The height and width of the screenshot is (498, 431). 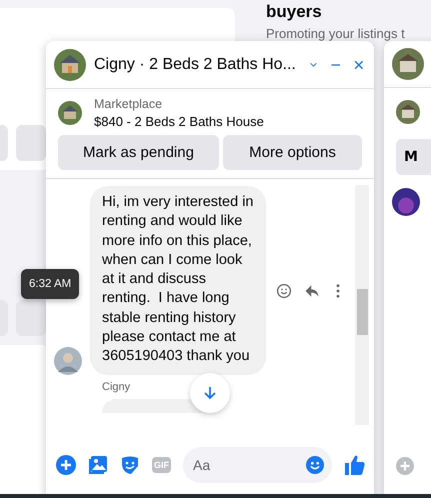 What do you see at coordinates (130, 465) in the screenshot?
I see `sticker-icon` at bounding box center [130, 465].